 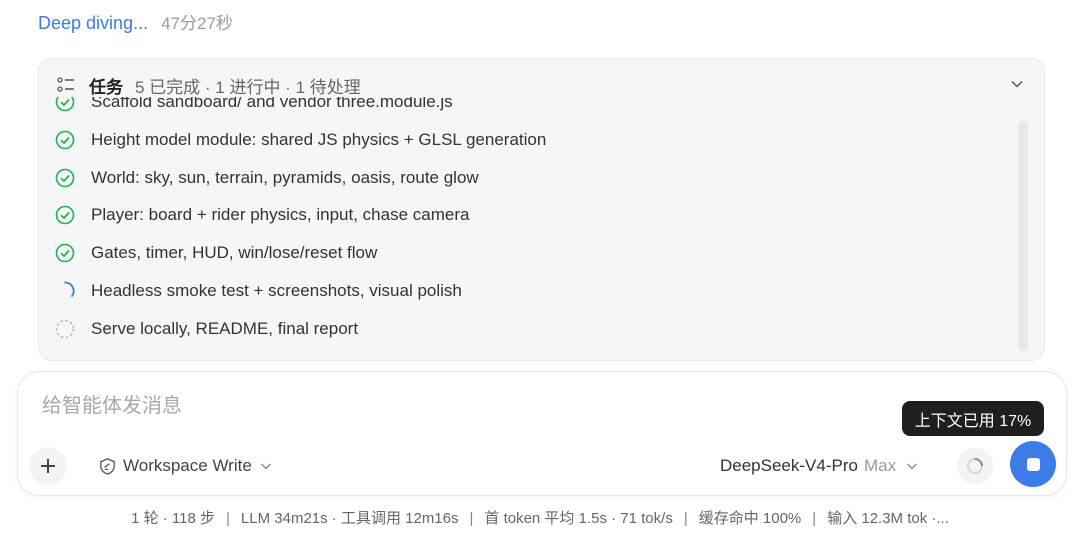 I want to click on task-header: 任务 5 已完成 · 1 进行中 · 1 待处理, so click(x=209, y=85).